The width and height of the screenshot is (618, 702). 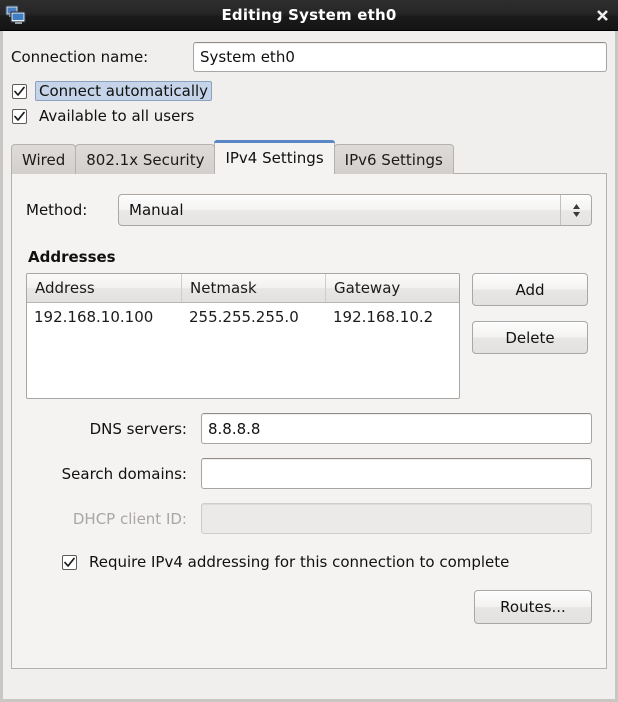 I want to click on dns-servers-row: DNS servers: 8.8.8.8, so click(x=309, y=428).